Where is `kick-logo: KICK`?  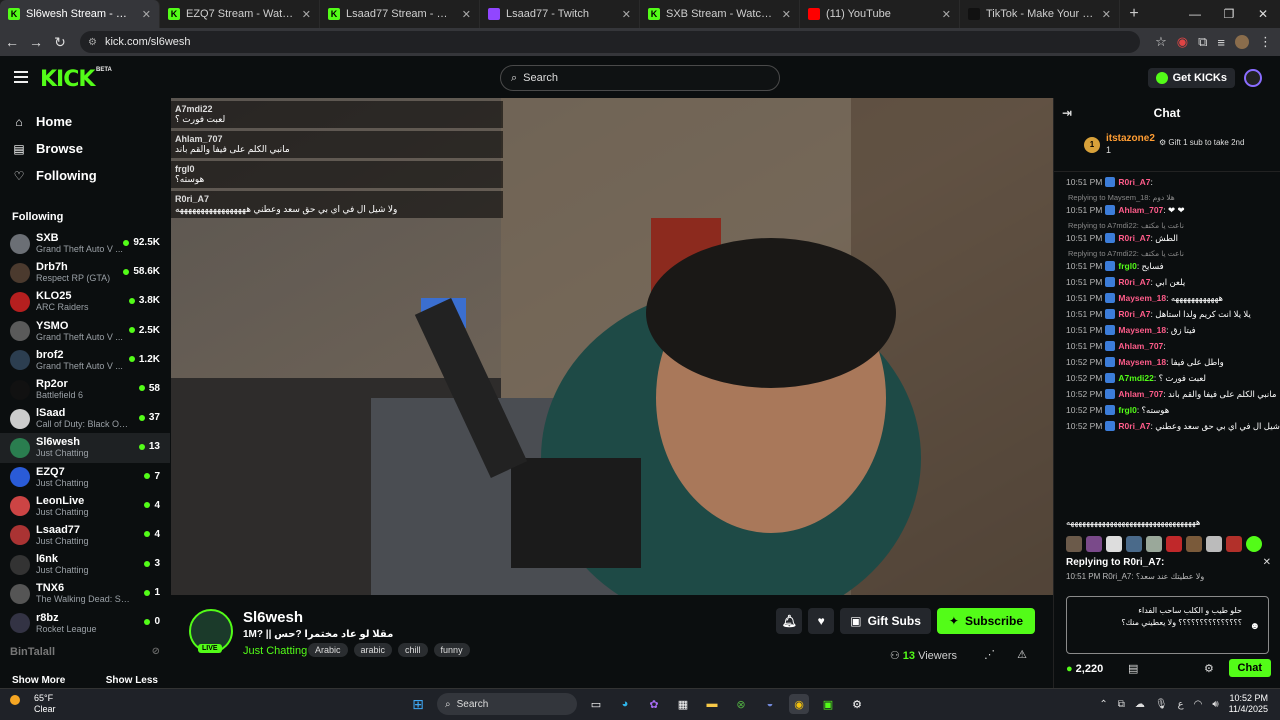 kick-logo: KICK is located at coordinates (67, 79).